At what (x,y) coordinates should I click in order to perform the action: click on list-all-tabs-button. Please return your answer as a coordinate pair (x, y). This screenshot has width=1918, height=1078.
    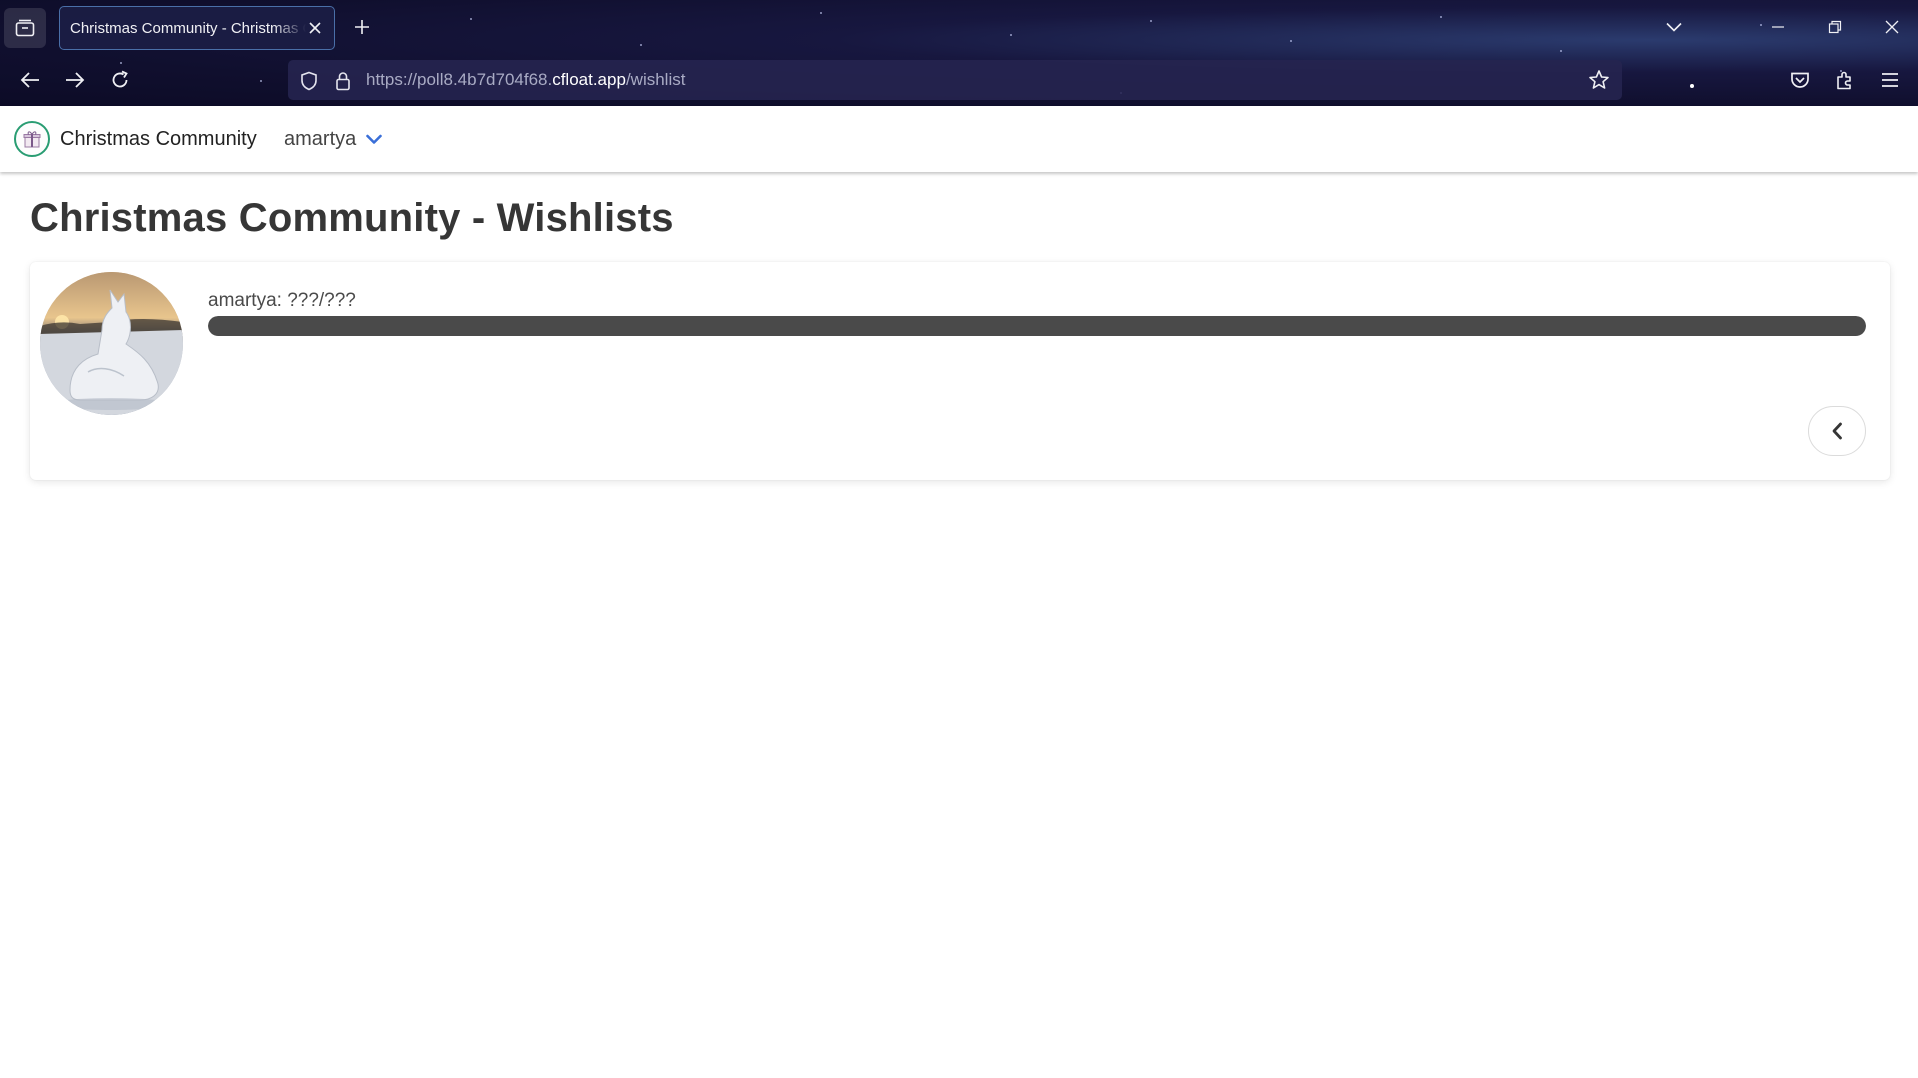
    Looking at the image, I should click on (1674, 27).